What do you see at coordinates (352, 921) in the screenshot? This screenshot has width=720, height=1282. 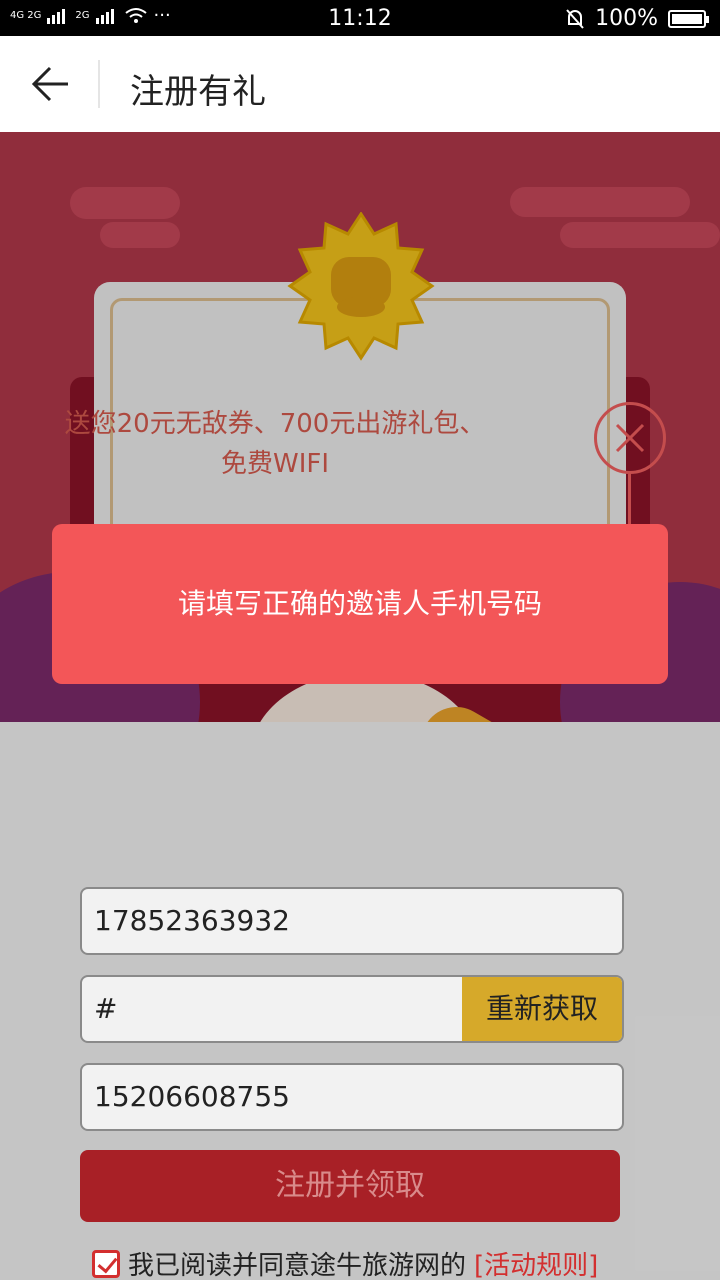 I see `phone-input: 17852363932` at bounding box center [352, 921].